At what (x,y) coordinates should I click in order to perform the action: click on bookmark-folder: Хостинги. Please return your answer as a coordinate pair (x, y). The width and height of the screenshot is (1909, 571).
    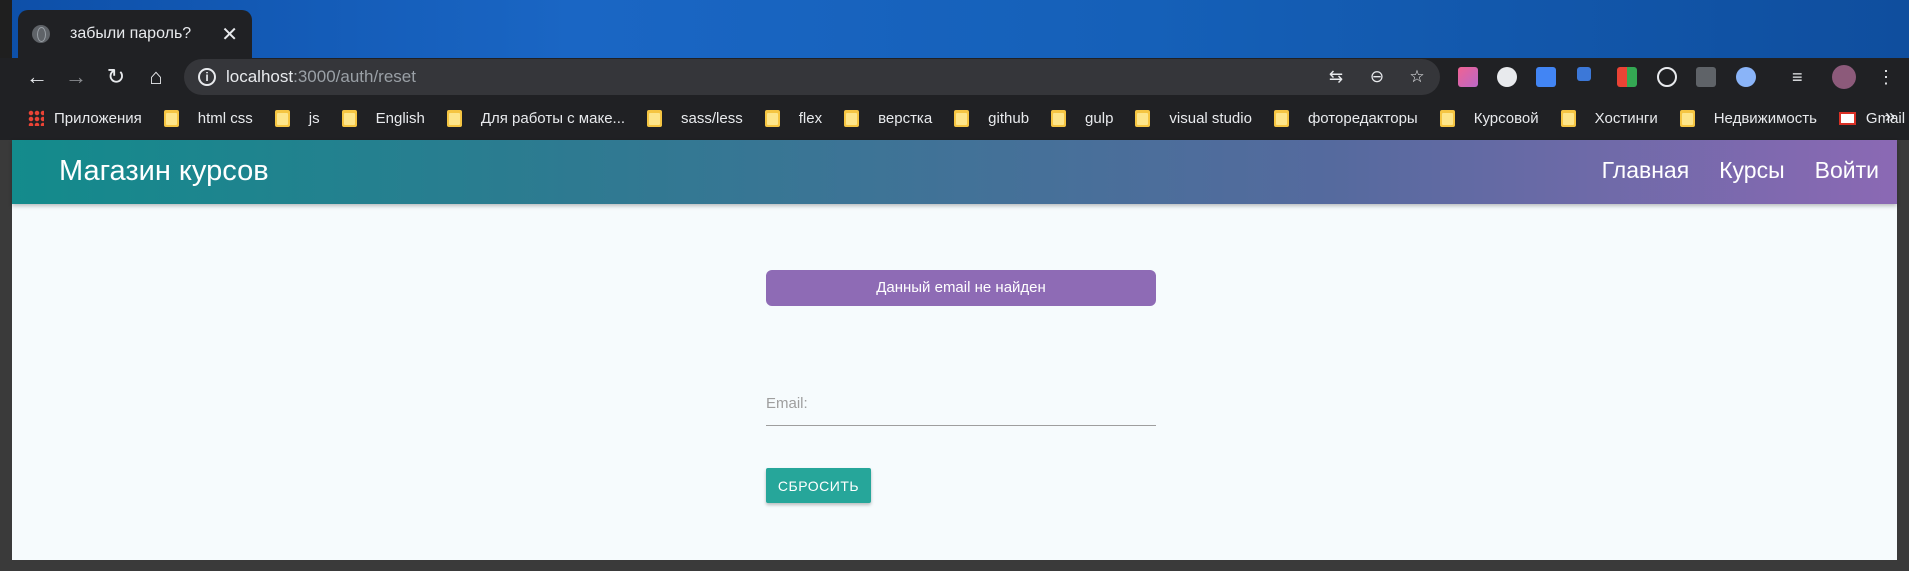
    Looking at the image, I should click on (1609, 118).